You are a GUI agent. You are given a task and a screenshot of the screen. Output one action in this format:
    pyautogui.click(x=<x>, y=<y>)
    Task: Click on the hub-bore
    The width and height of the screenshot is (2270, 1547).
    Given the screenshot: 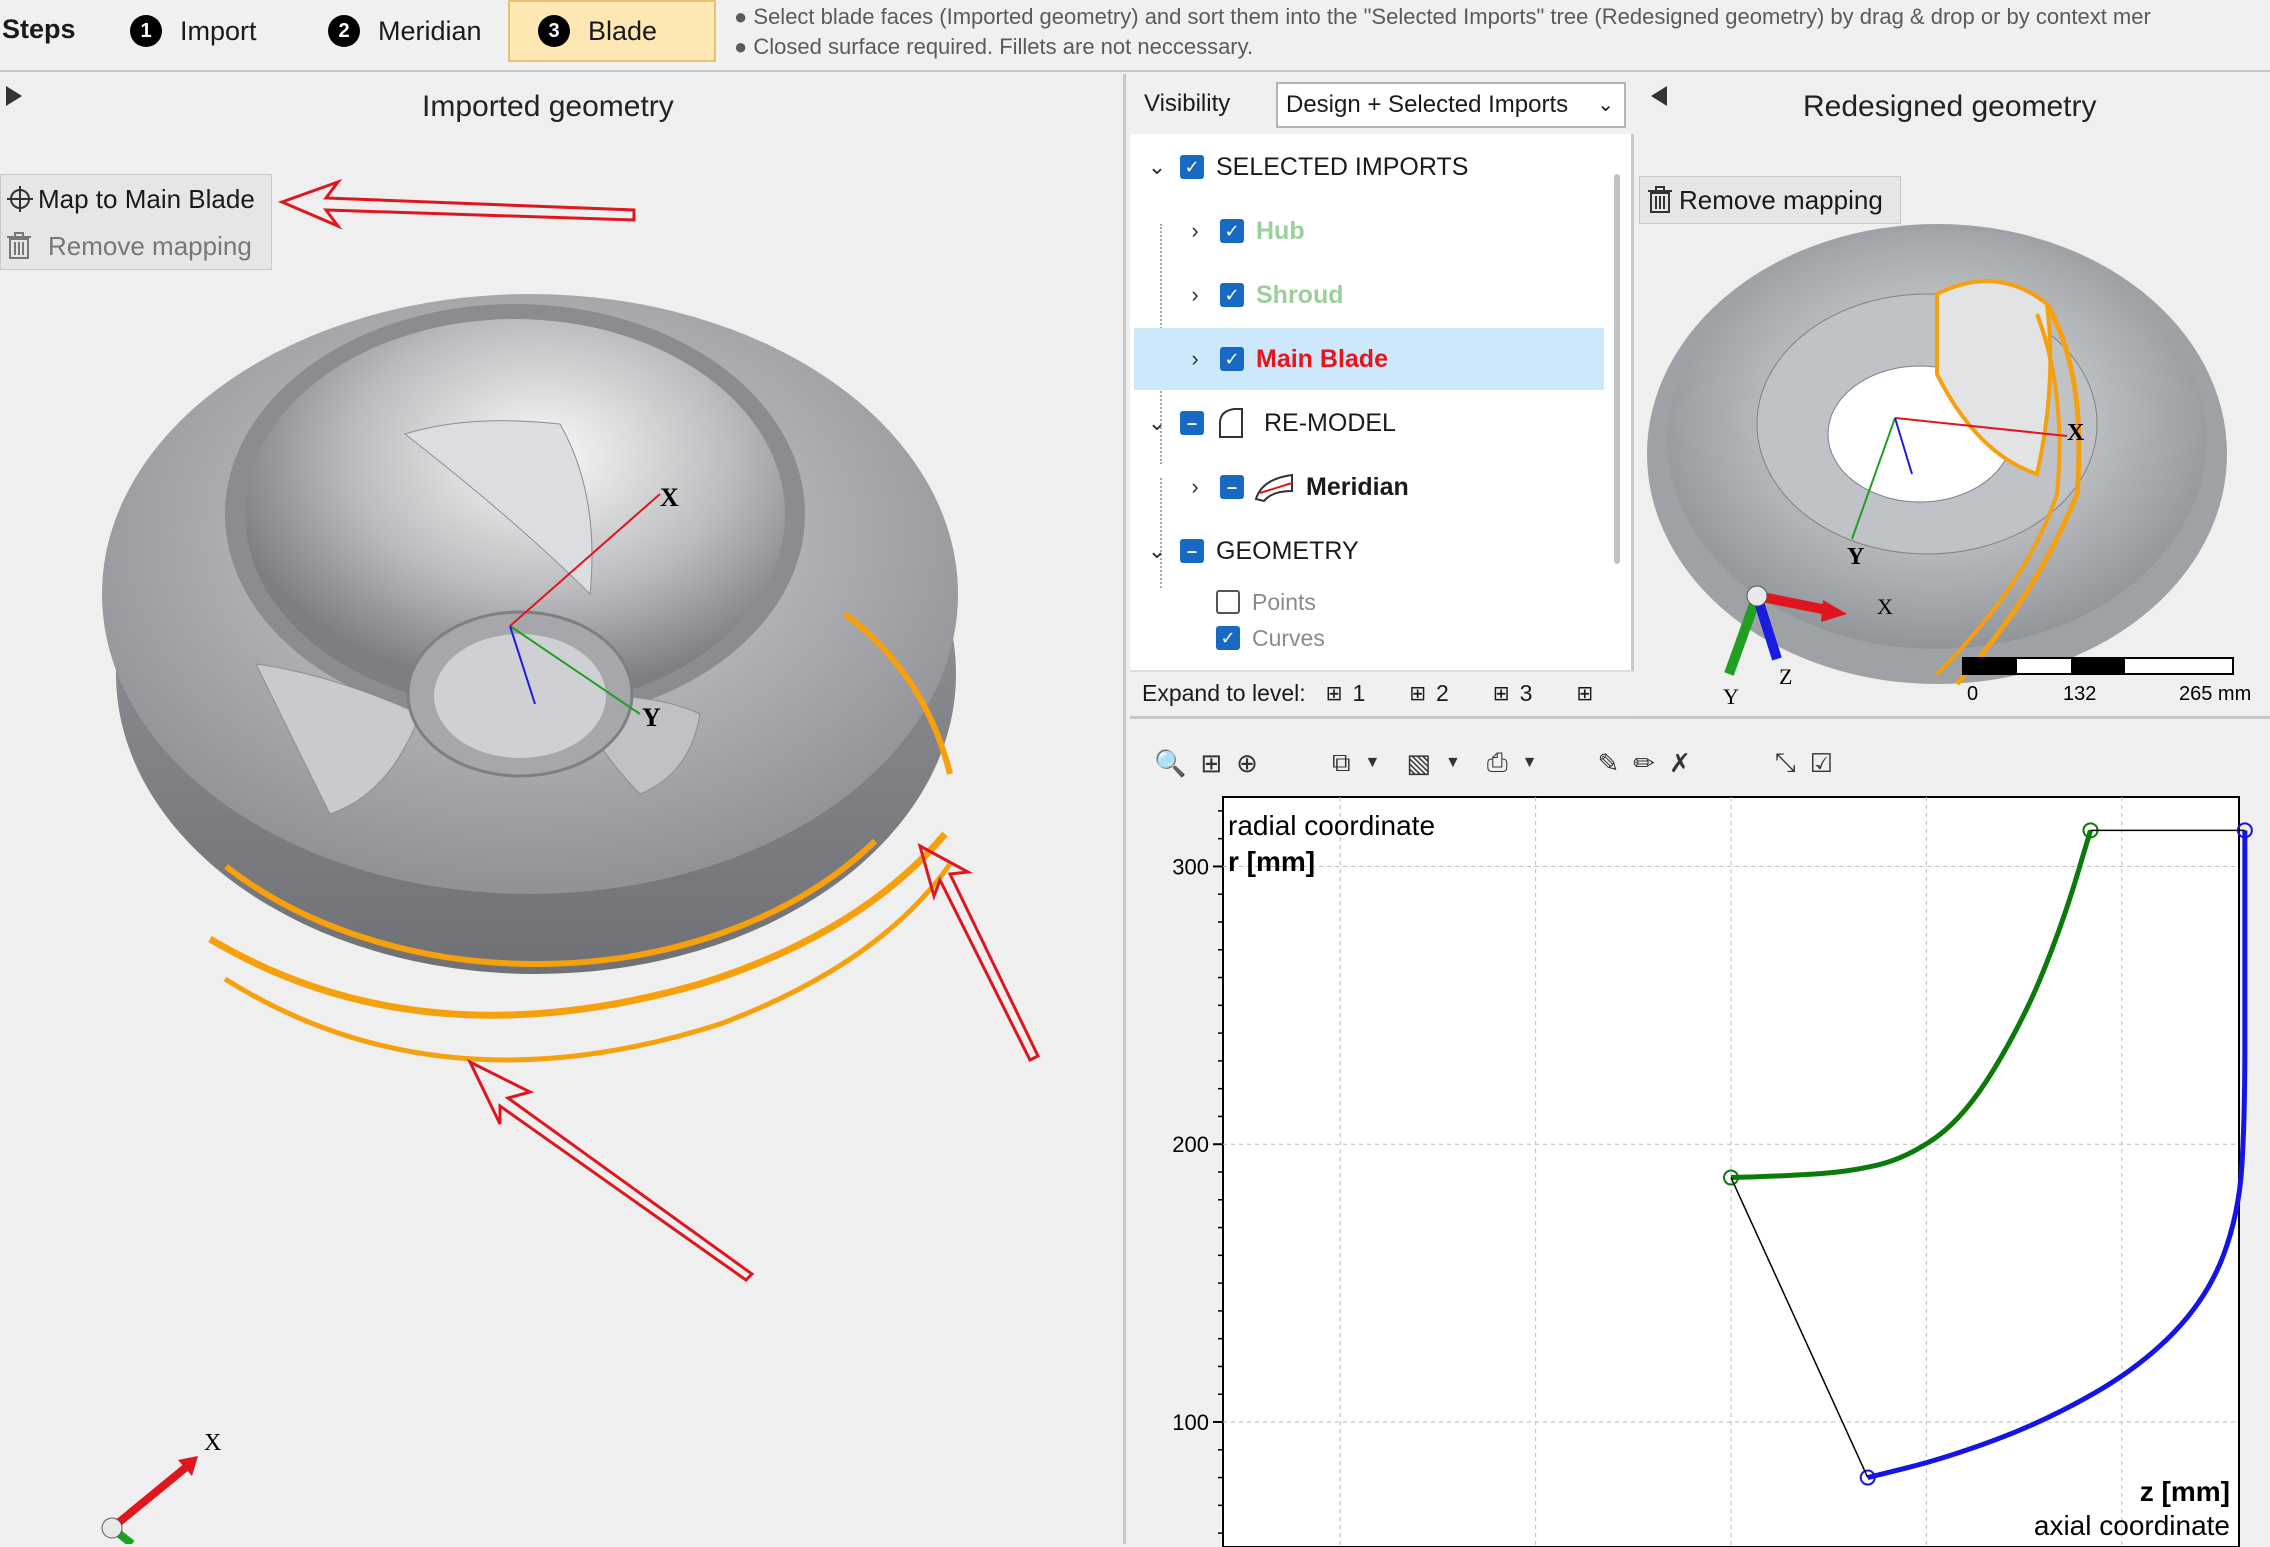 What is the action you would take?
    pyautogui.click(x=520, y=696)
    